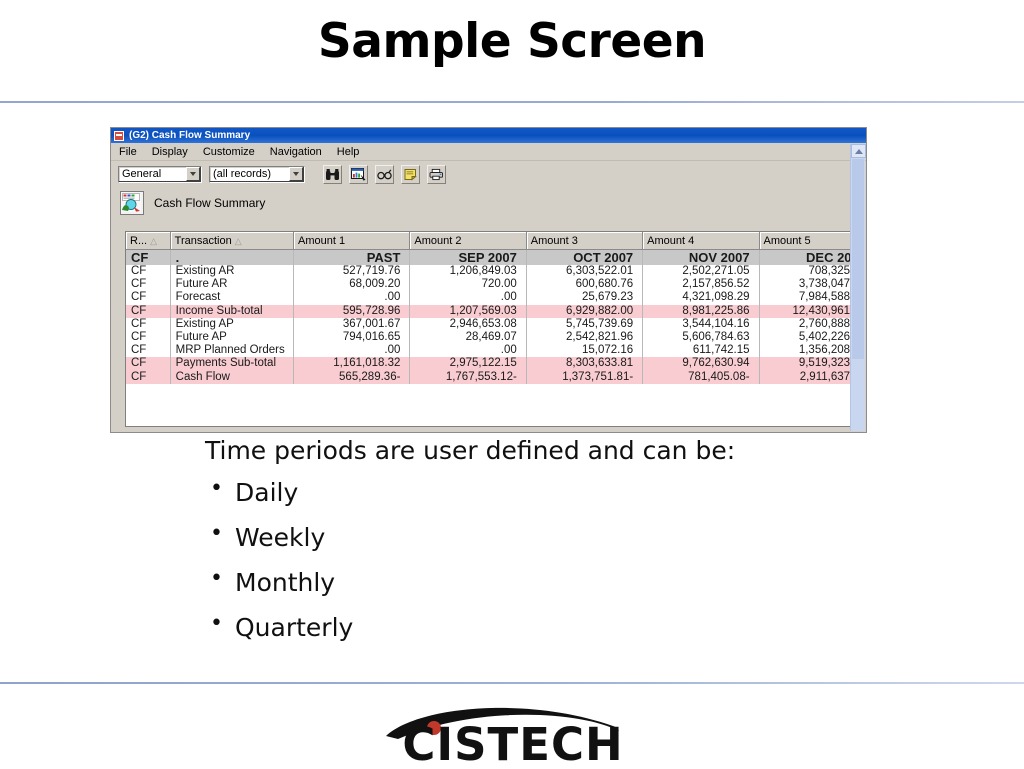 This screenshot has width=1024, height=769. Describe the element at coordinates (858, 151) in the screenshot. I see `scroll-up-arrow-icon` at that location.